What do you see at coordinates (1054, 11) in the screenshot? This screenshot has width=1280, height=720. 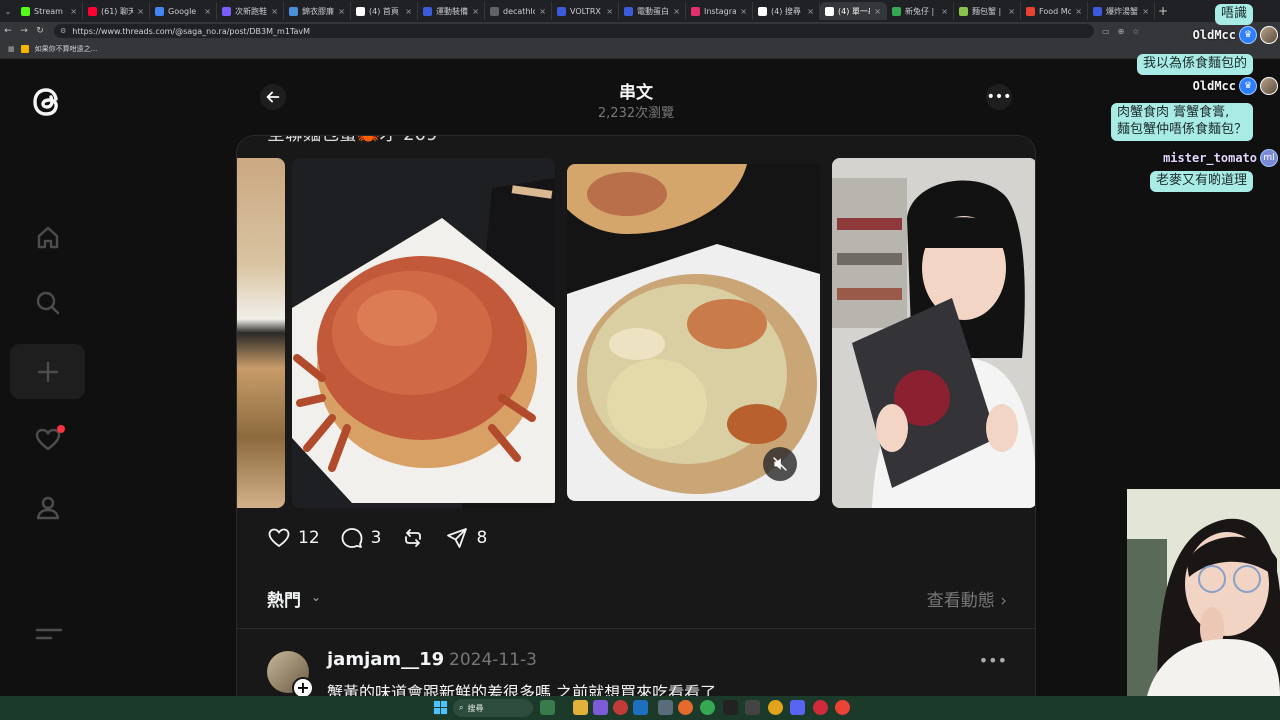 I see `browser-tab: Food Mon ×` at bounding box center [1054, 11].